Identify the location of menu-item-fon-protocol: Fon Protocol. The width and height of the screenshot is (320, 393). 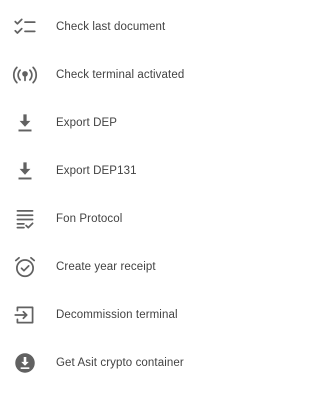
(148, 219).